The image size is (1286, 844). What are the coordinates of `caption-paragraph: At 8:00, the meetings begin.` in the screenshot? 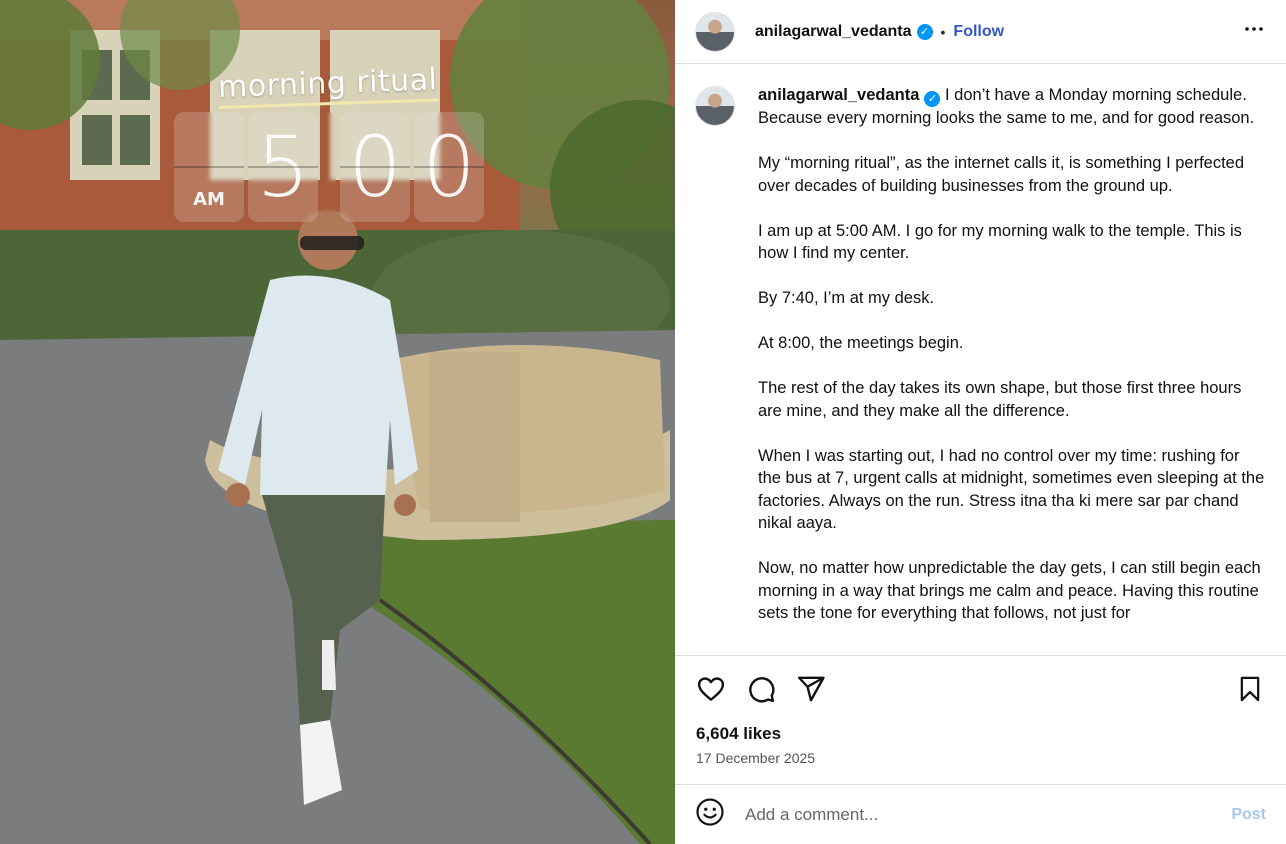 It's located at (861, 343).